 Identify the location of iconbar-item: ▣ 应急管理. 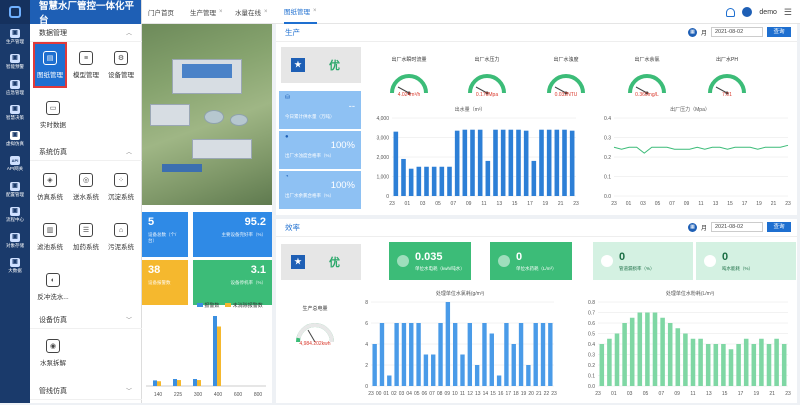
(15, 88).